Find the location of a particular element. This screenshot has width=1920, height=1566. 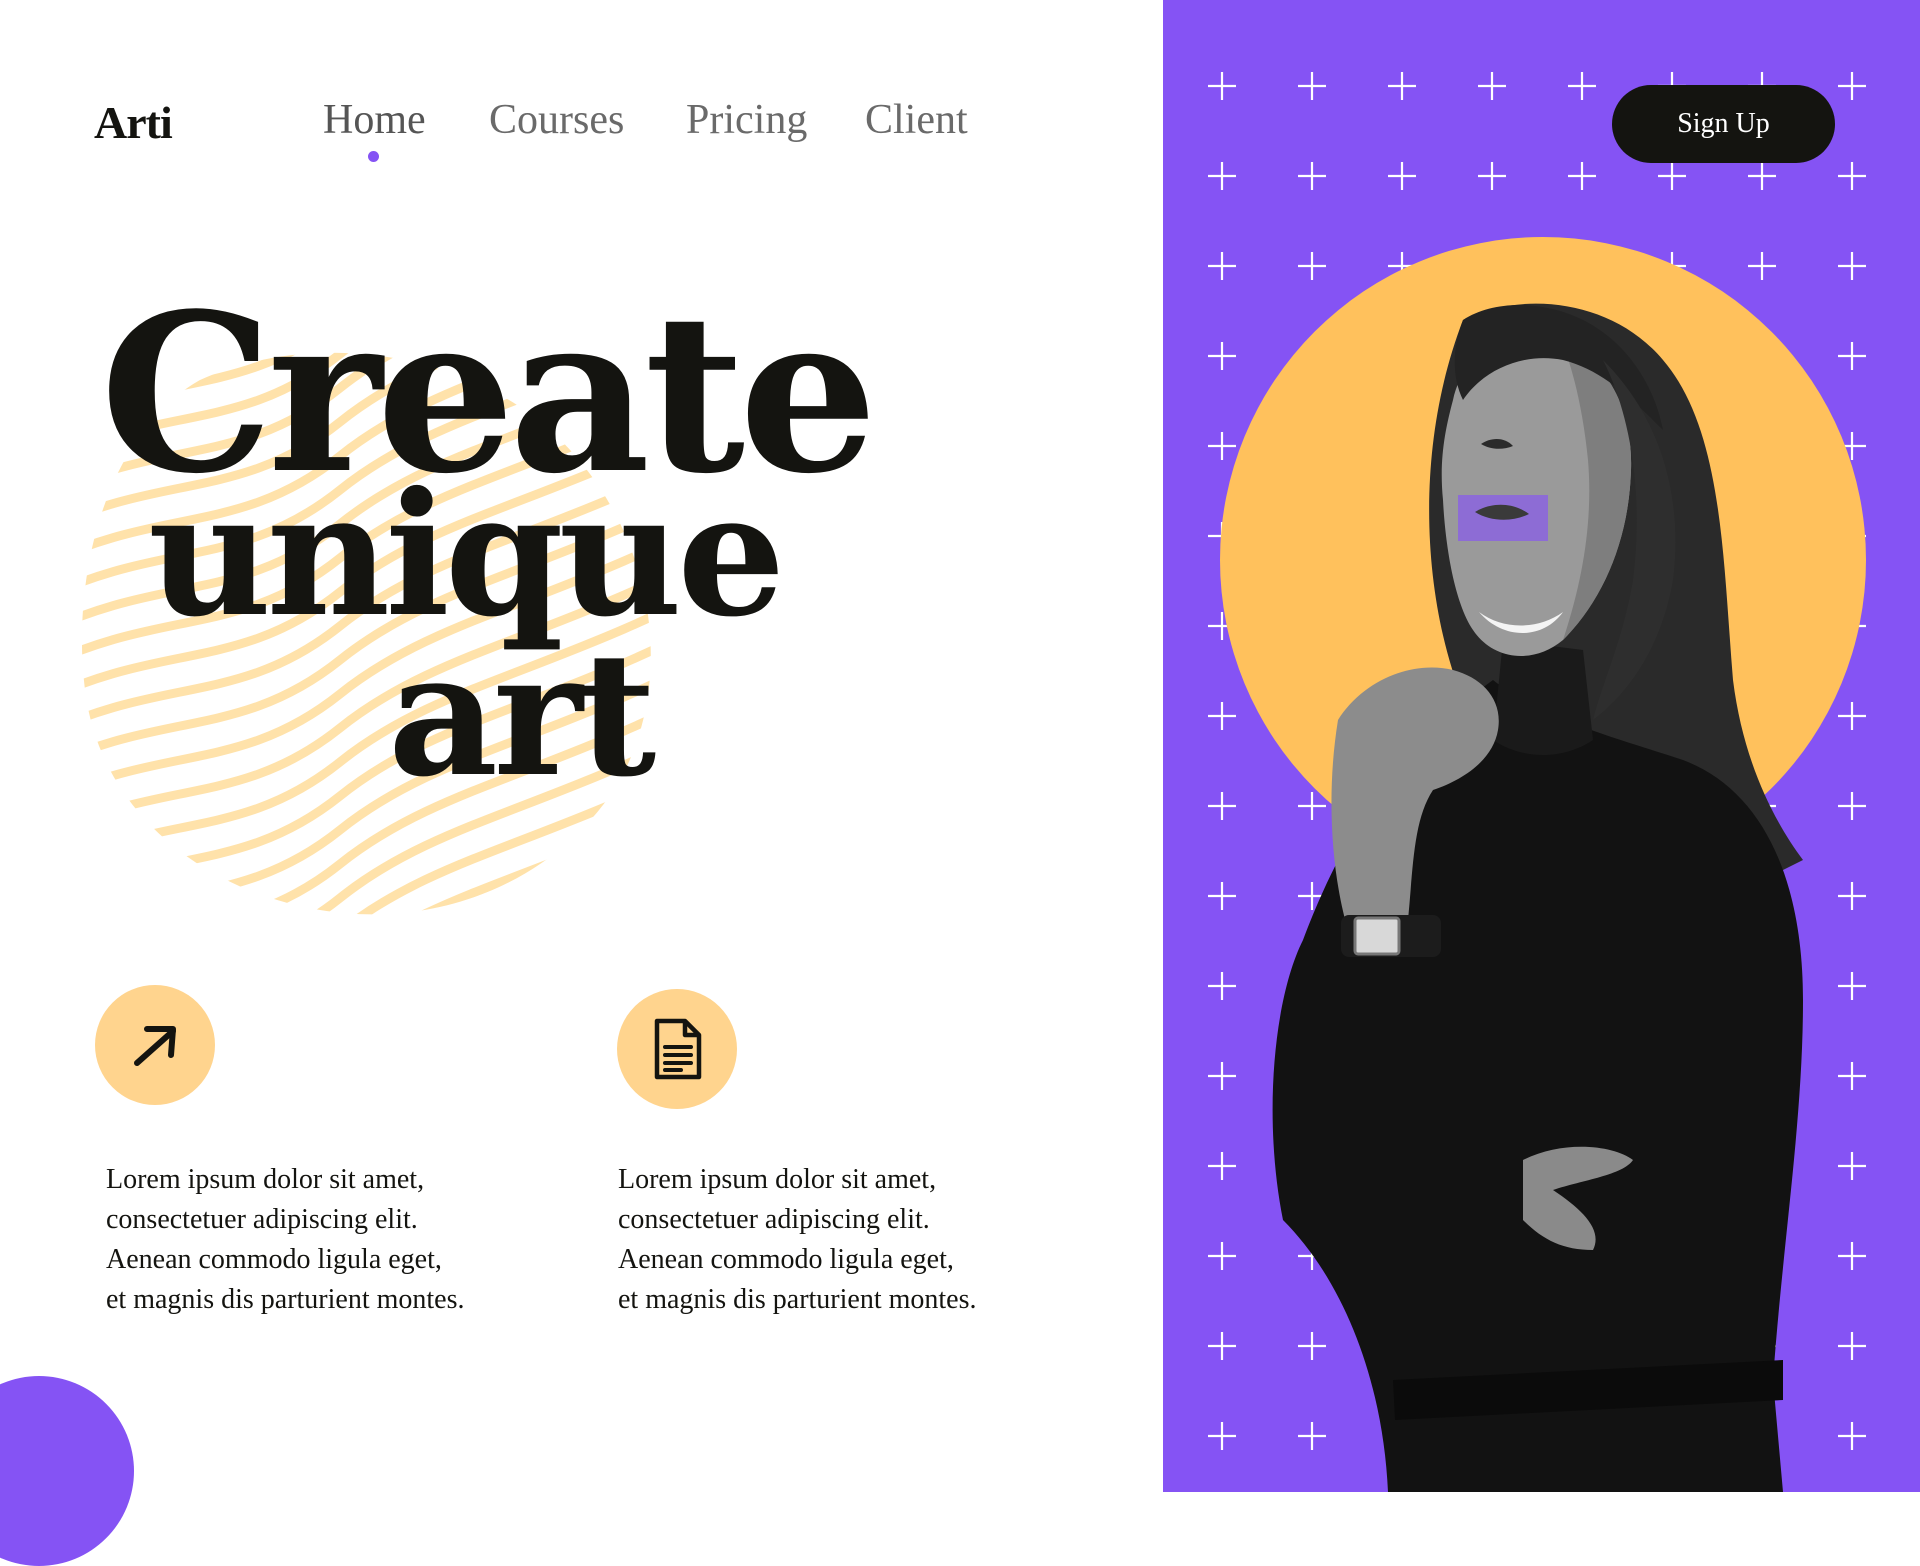

nav-client-label: Client is located at coordinates (916, 120).